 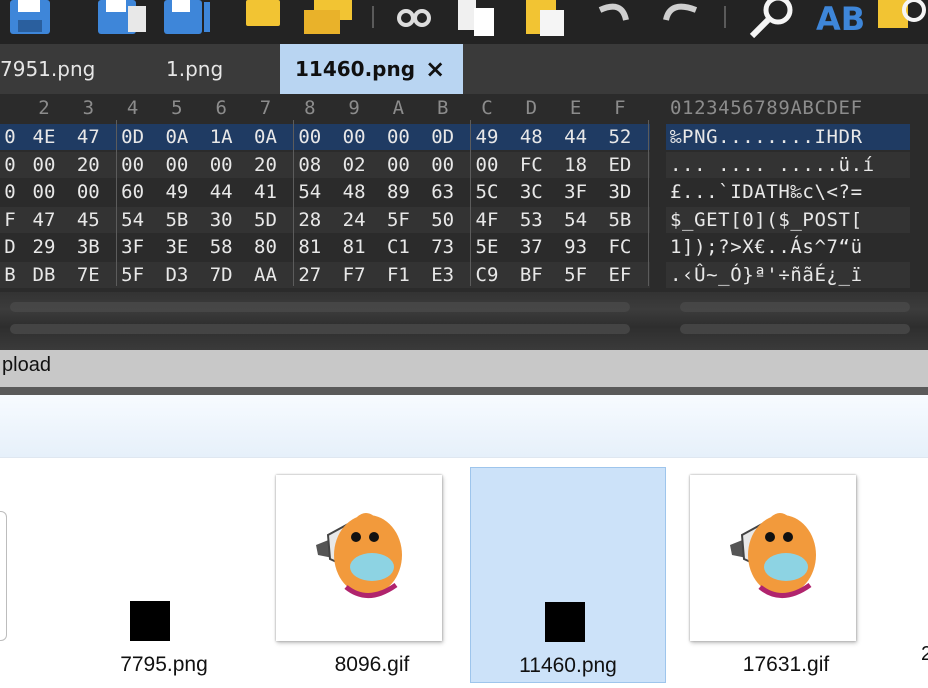 What do you see at coordinates (788, 192) in the screenshot?
I see `ascii-row: £...`IDATH‰c\<?=` at bounding box center [788, 192].